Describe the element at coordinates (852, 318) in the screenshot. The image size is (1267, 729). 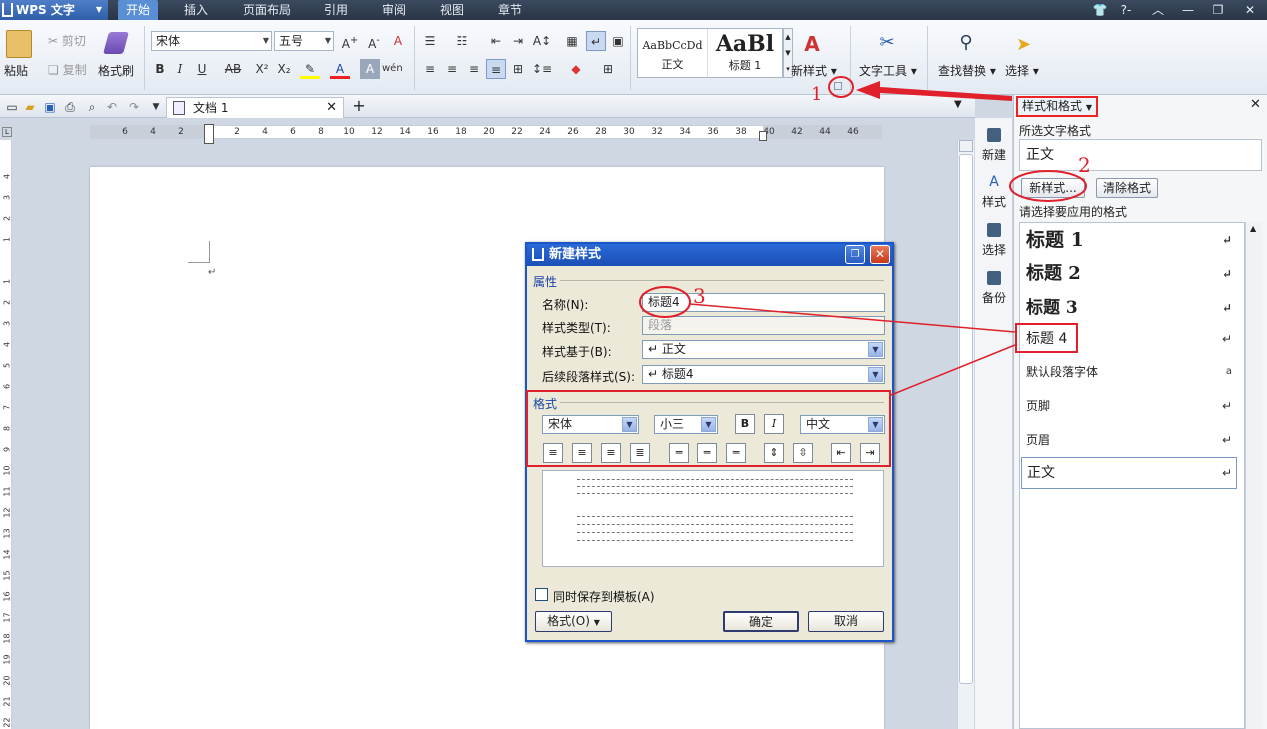
I see `annotation-line-name` at that location.